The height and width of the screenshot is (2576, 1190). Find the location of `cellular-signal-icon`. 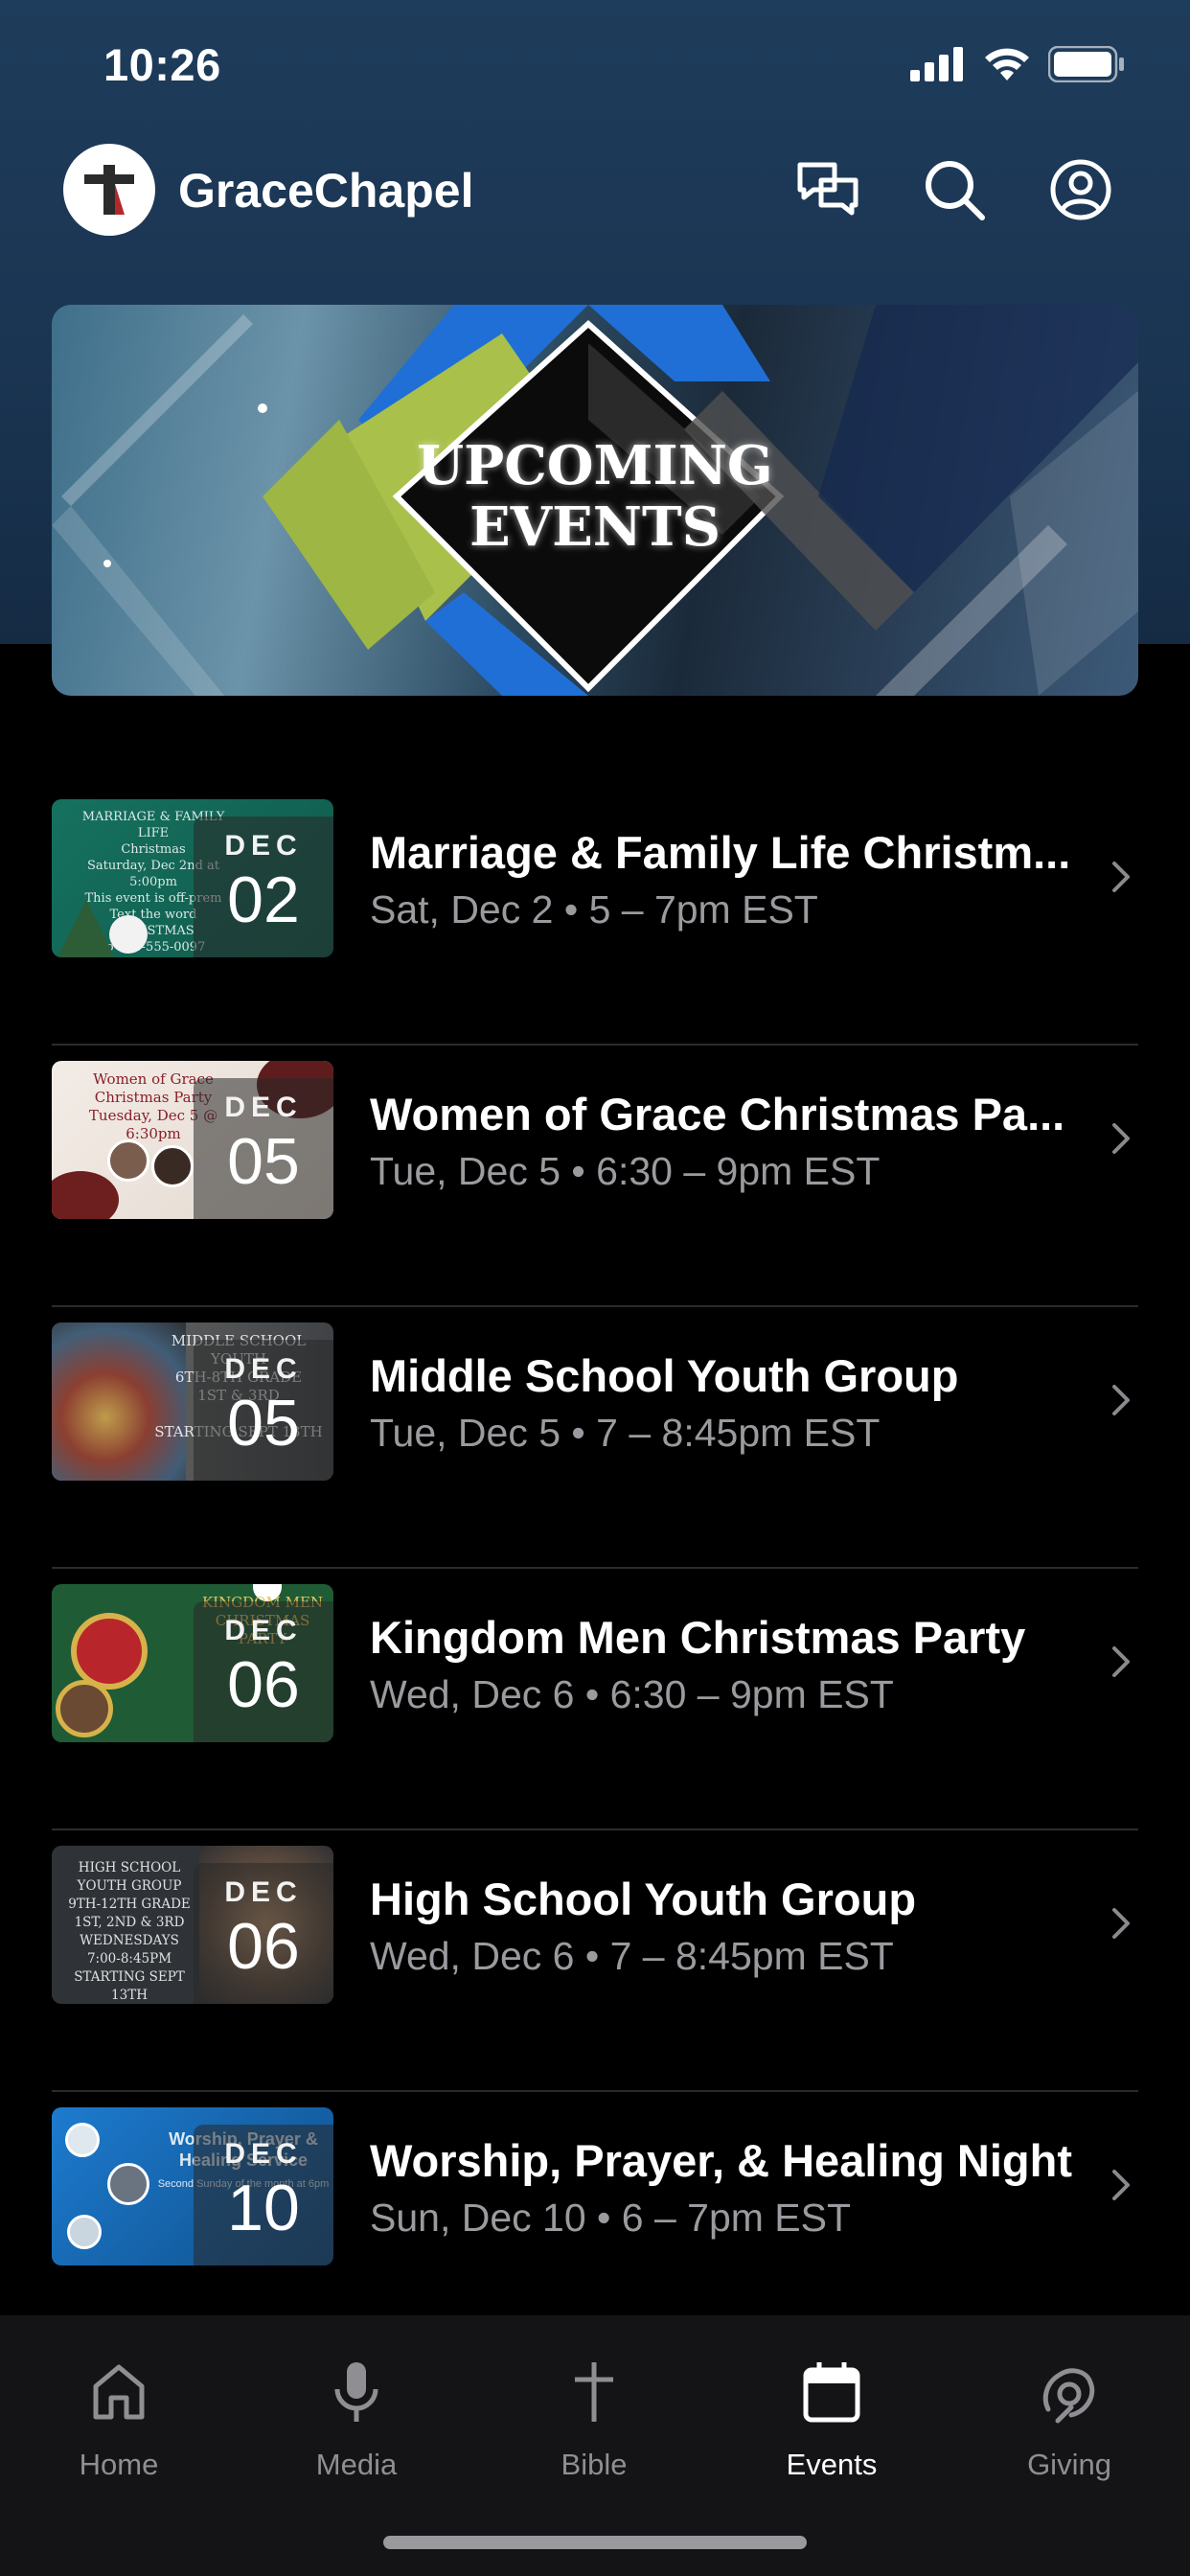

cellular-signal-icon is located at coordinates (936, 64).